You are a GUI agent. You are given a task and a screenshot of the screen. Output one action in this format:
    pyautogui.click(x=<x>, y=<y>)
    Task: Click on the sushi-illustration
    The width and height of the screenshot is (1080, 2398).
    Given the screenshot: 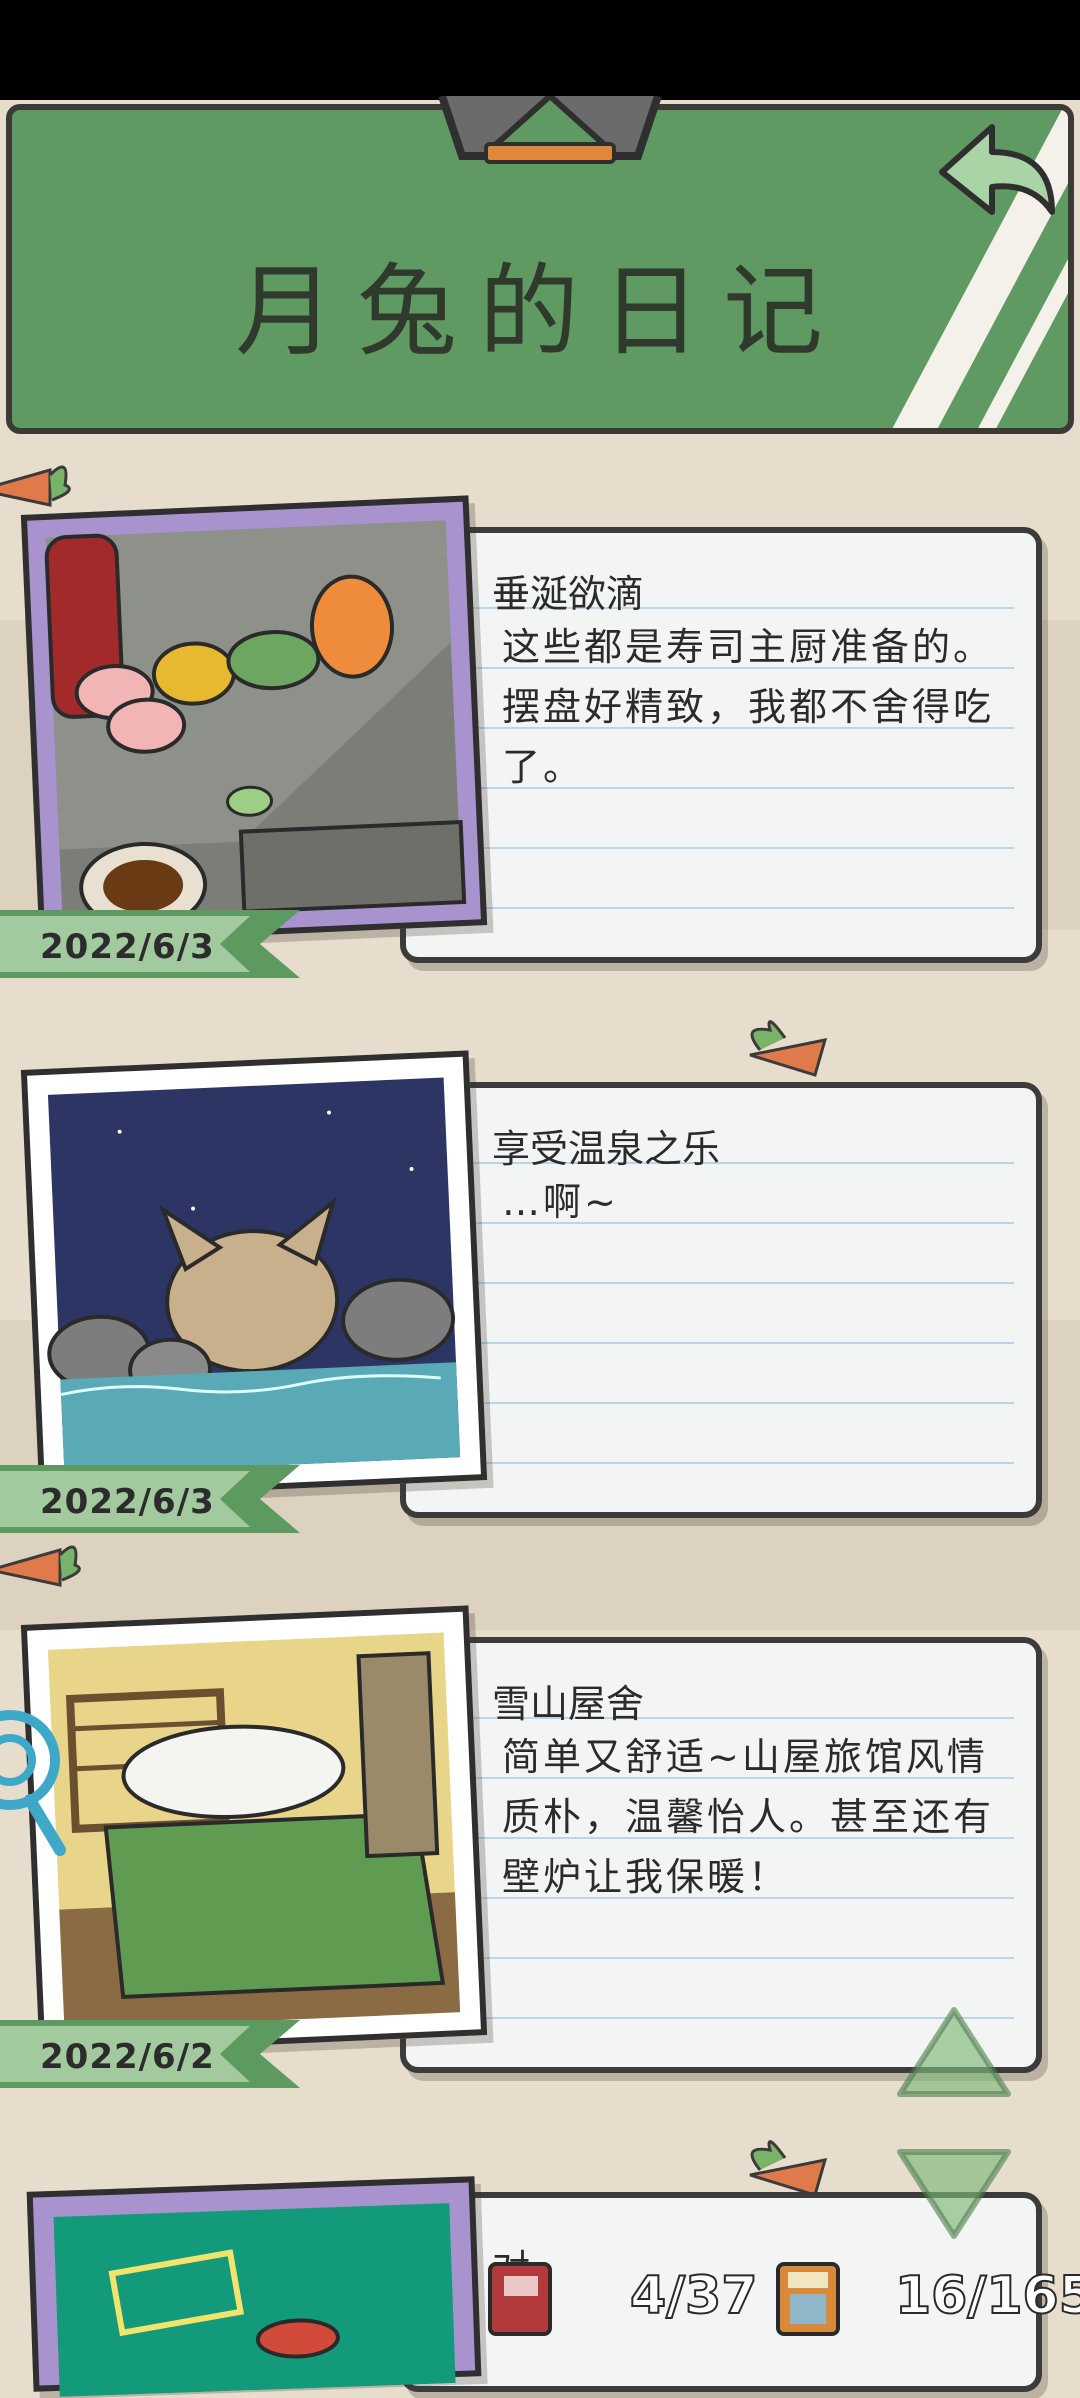 What is the action you would take?
    pyautogui.click(x=255, y=725)
    